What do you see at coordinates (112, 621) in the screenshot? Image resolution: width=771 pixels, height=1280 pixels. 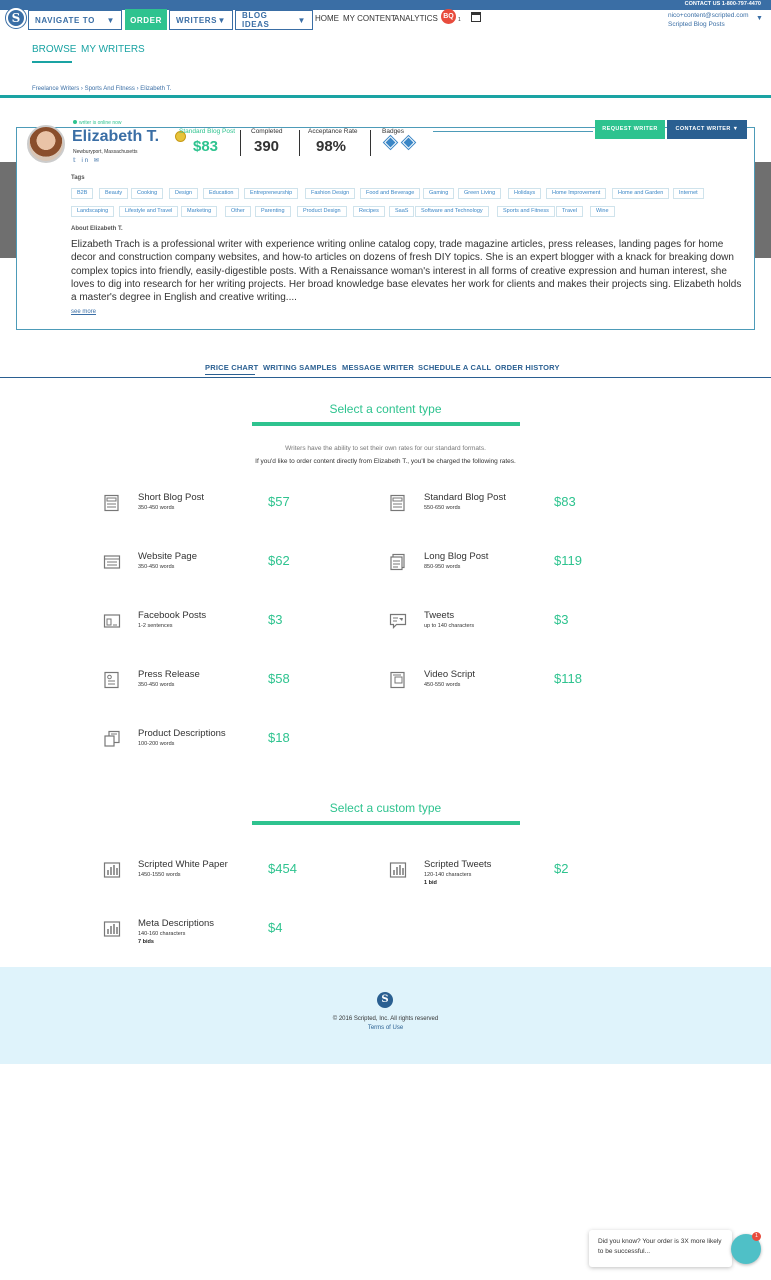 I see `facebook-icon` at bounding box center [112, 621].